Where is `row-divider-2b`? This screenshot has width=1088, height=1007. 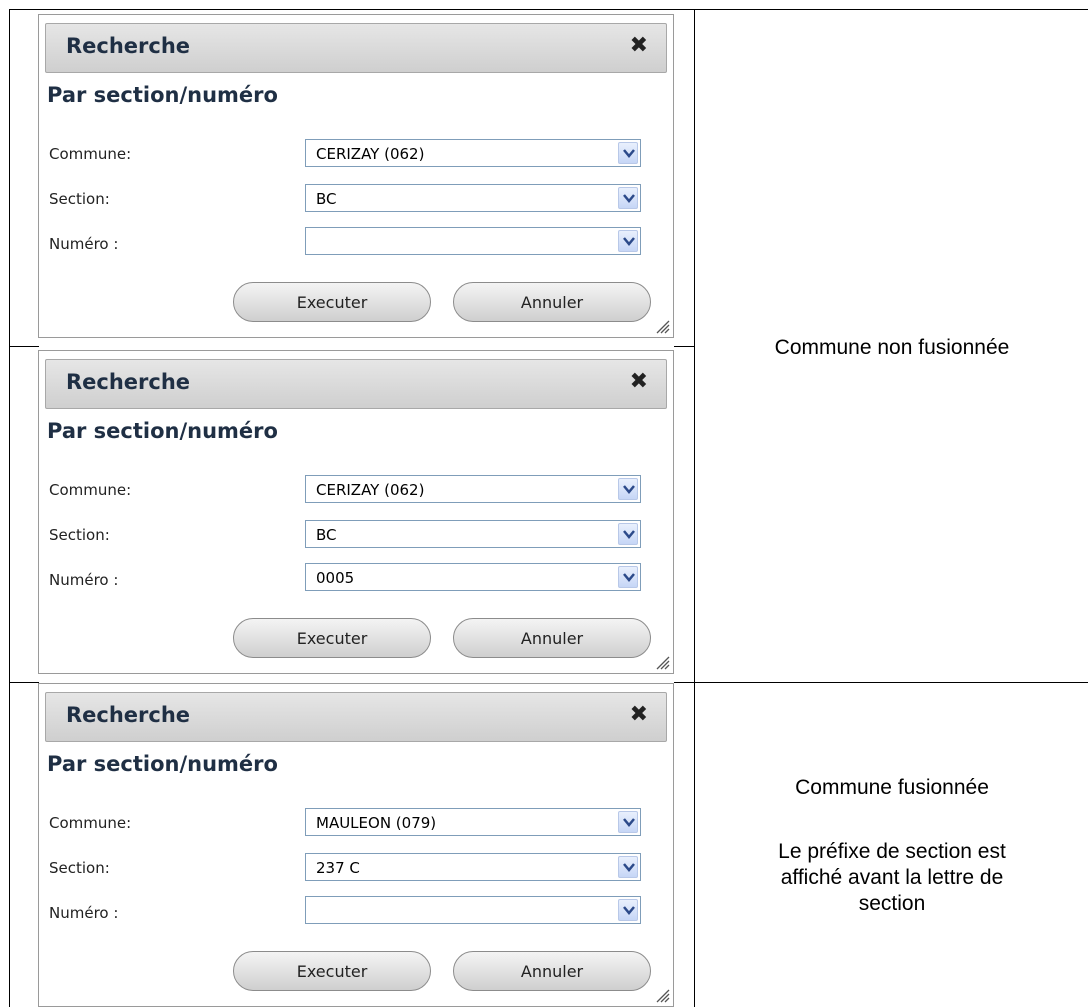
row-divider-2b is located at coordinates (881, 682).